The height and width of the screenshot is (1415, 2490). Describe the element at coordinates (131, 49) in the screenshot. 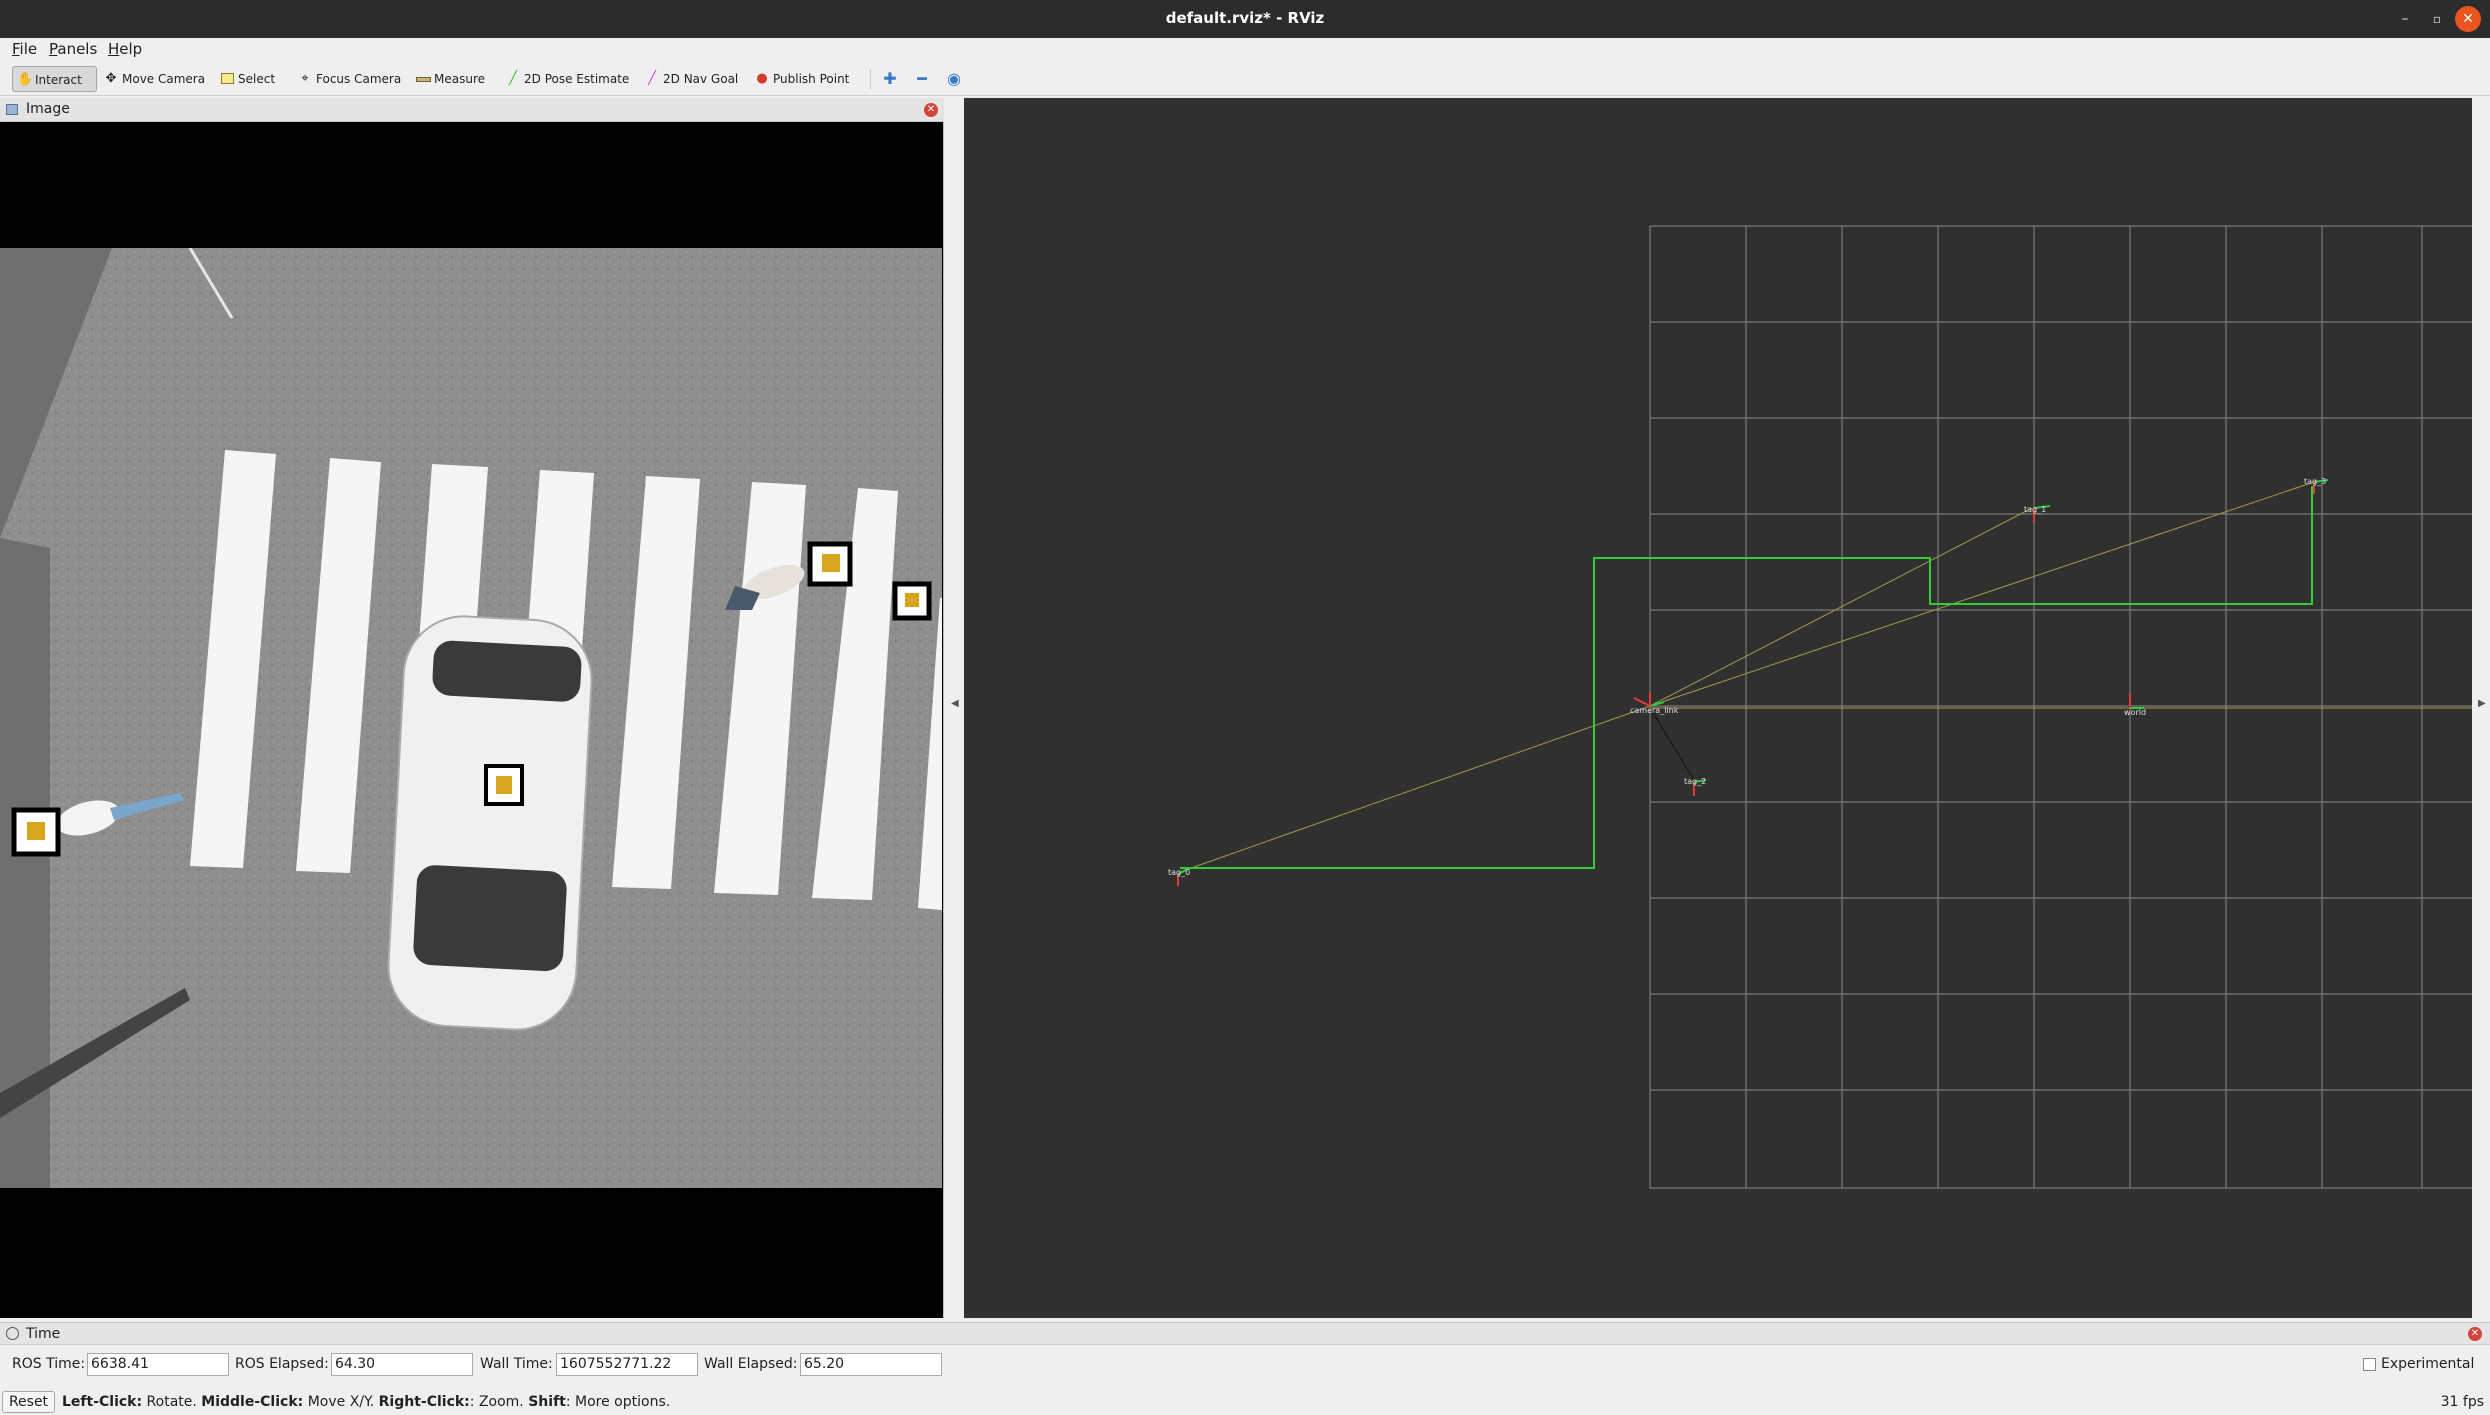

I see `menu-help-label: elp` at that location.